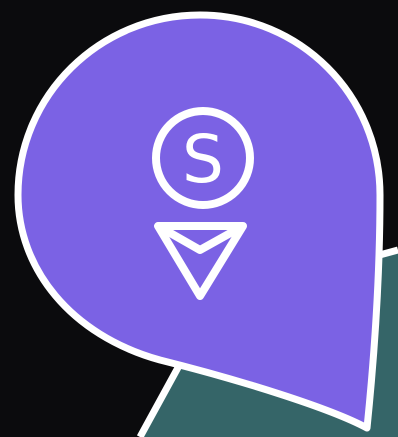  Describe the element at coordinates (203, 159) in the screenshot. I see `coin-letter: S` at that location.